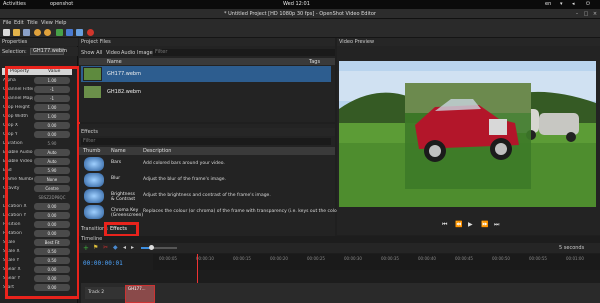 This screenshot has width=600, height=303. I want to click on snap-icon: ⚑, so click(95, 247).